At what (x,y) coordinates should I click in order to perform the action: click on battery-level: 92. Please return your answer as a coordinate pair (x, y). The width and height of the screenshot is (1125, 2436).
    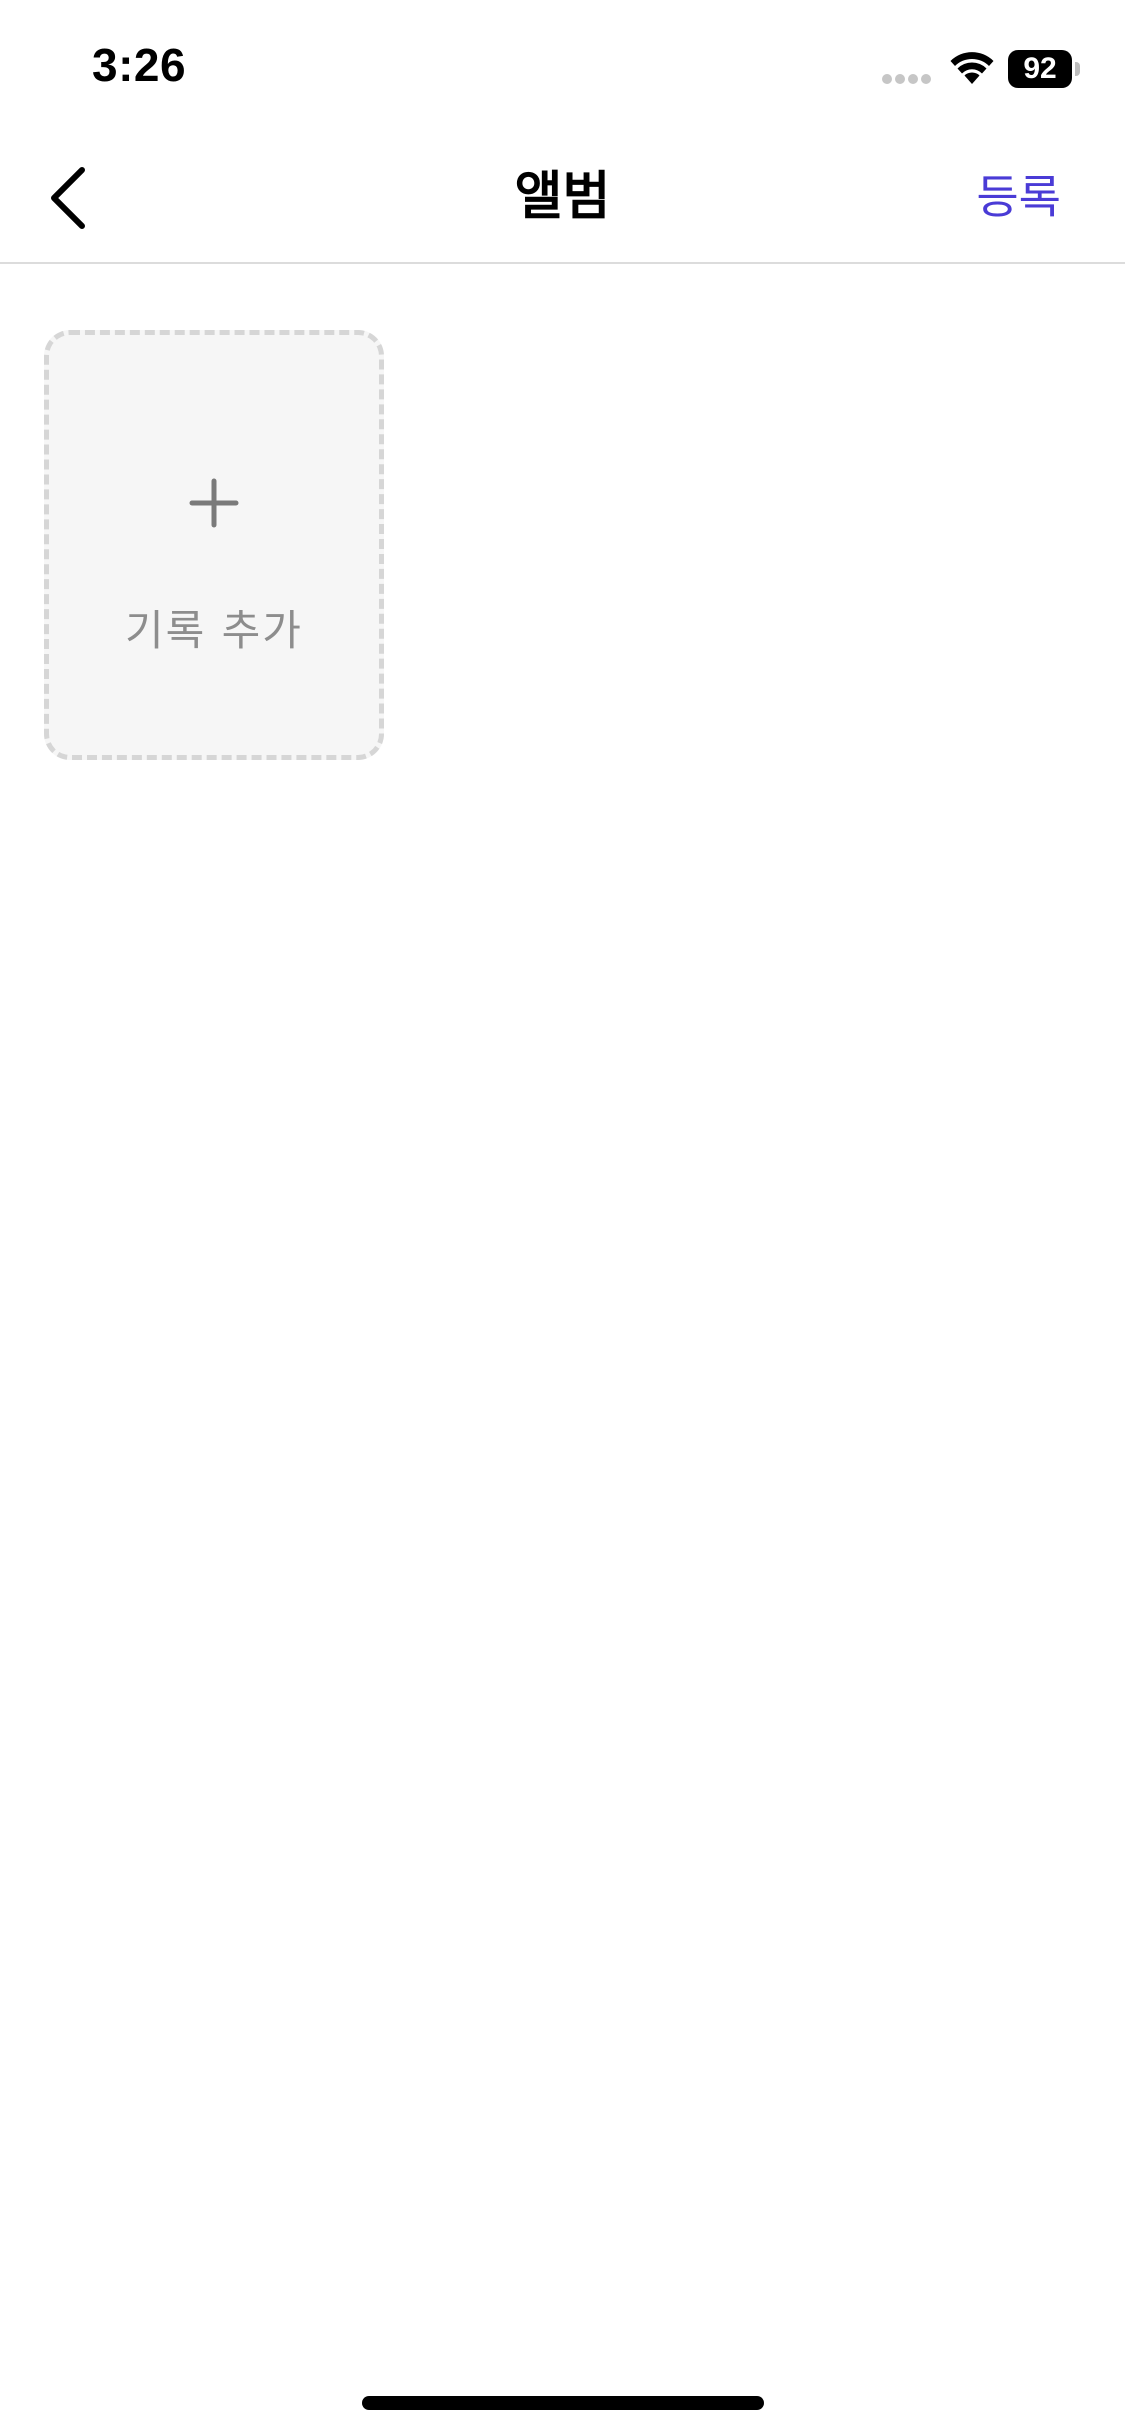
    Looking at the image, I should click on (1040, 68).